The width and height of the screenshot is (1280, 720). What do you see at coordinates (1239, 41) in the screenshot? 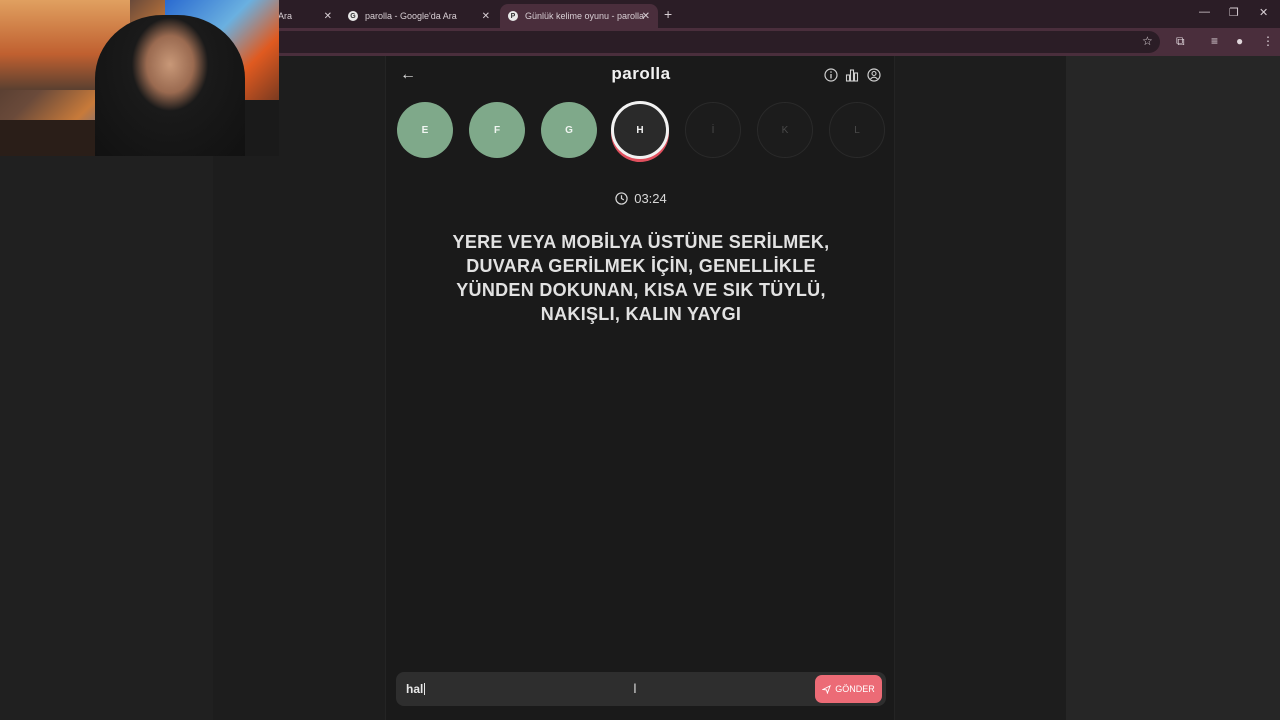
I see `profile-icon: ●` at bounding box center [1239, 41].